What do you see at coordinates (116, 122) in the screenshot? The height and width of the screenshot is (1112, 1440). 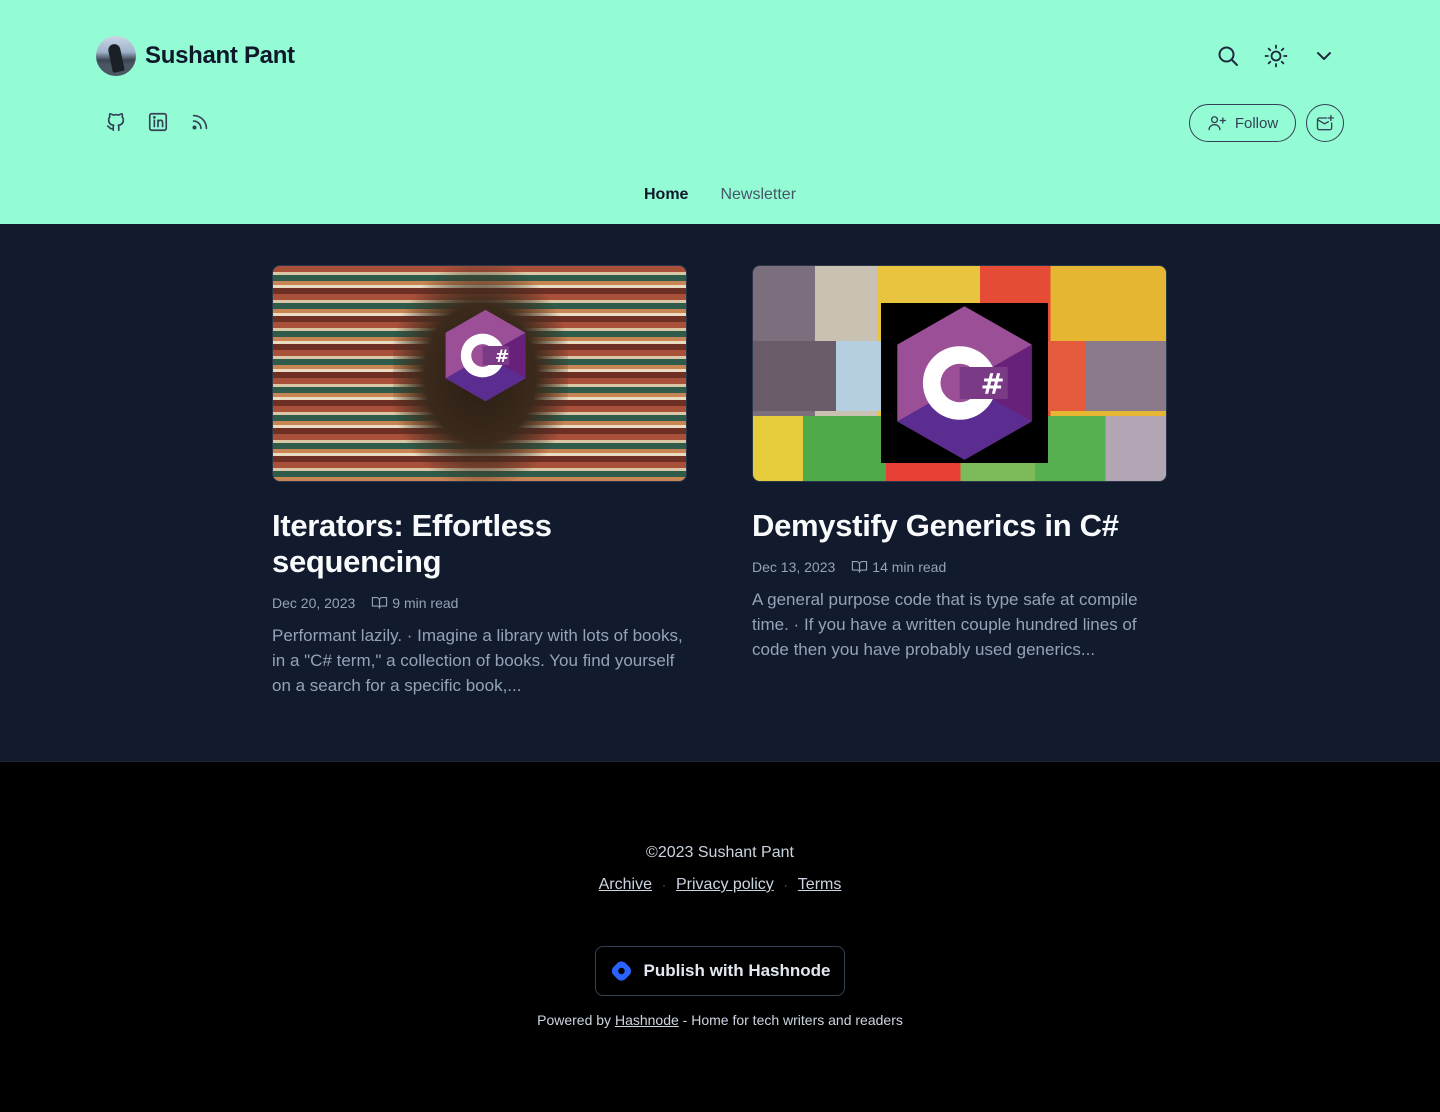 I see `github-icon` at bounding box center [116, 122].